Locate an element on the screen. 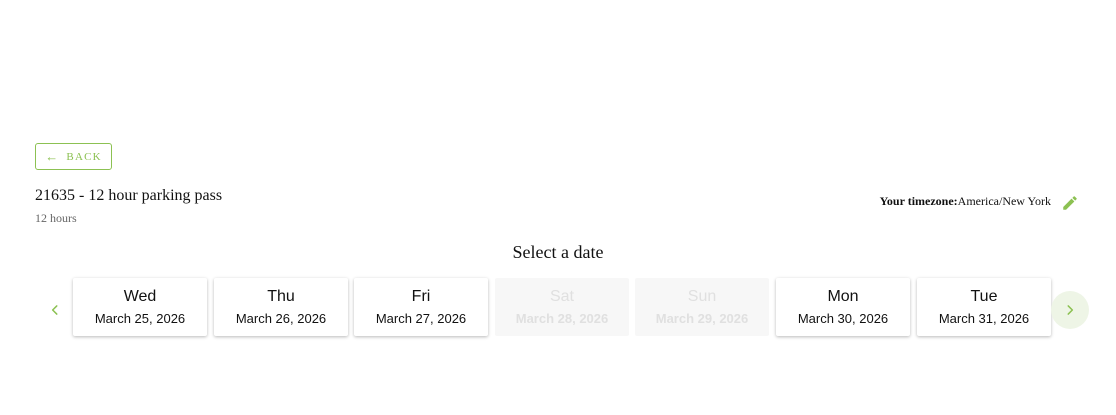 This screenshot has width=1116, height=415. product-title: 21635 - 12 hour parking pass is located at coordinates (129, 195).